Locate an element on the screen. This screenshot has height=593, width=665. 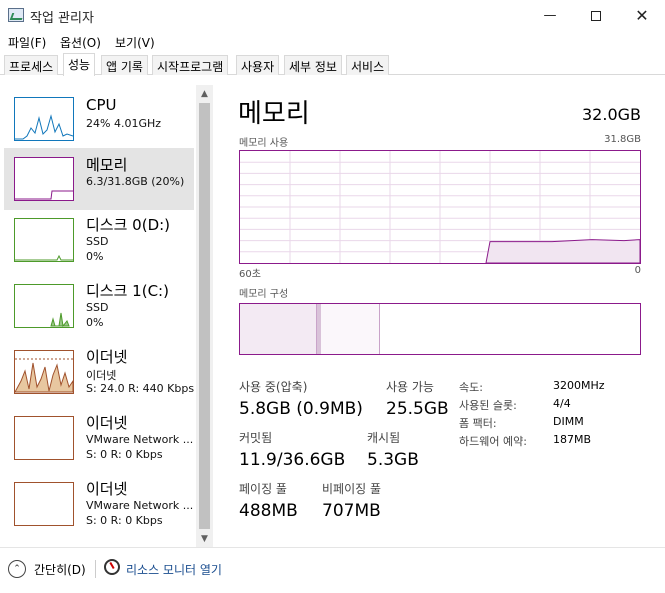
maximize-icon is located at coordinates (596, 15).